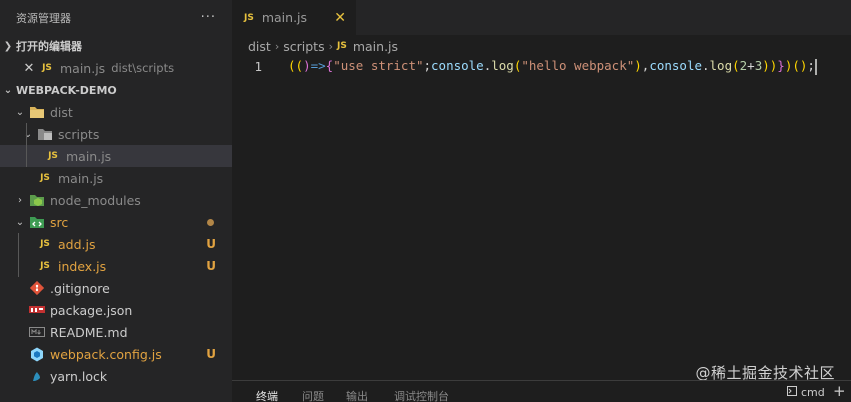  Describe the element at coordinates (116, 134) in the screenshot. I see `tree-item-scripts: ⌄ scripts` at that location.